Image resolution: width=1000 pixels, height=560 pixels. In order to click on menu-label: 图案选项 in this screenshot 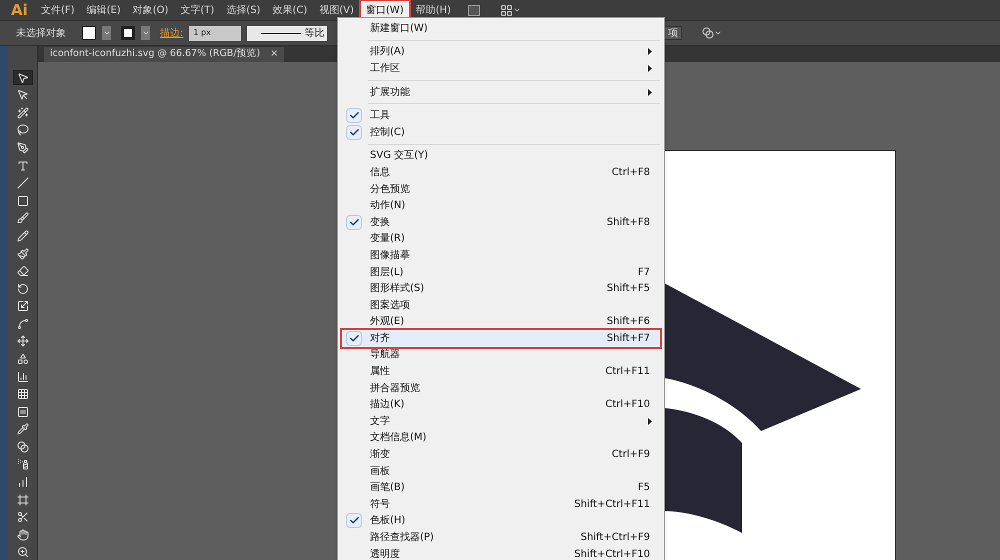, I will do `click(390, 305)`.